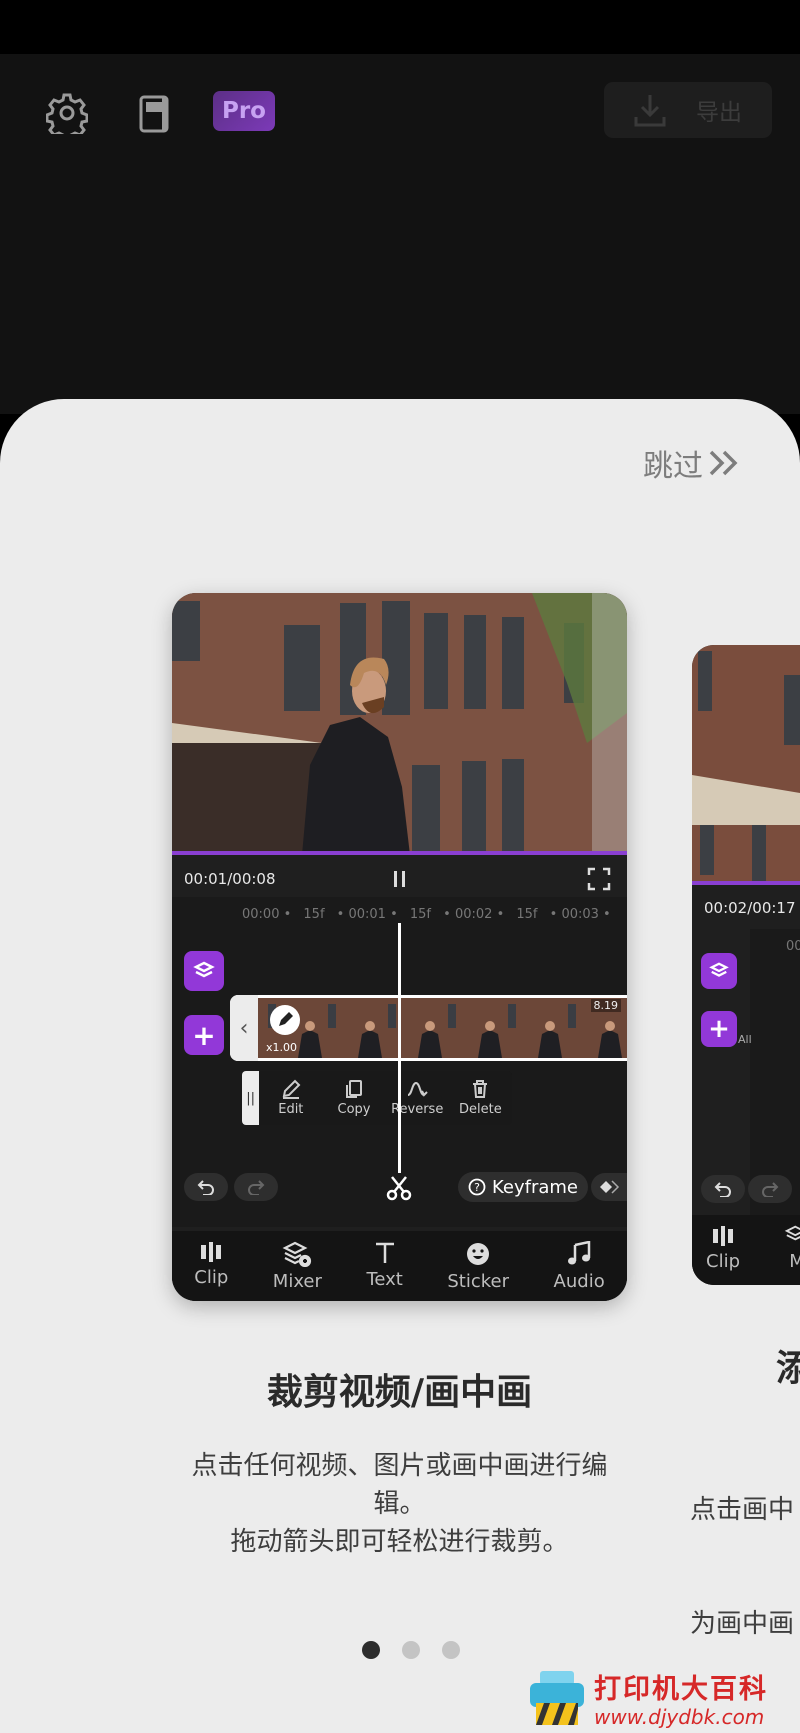 The height and width of the screenshot is (1733, 800). What do you see at coordinates (371, 1650) in the screenshot?
I see `page-dot-active` at bounding box center [371, 1650].